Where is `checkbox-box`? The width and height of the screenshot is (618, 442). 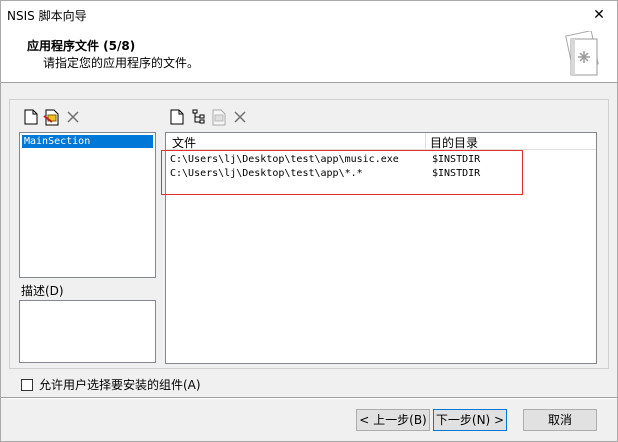 checkbox-box is located at coordinates (27, 384).